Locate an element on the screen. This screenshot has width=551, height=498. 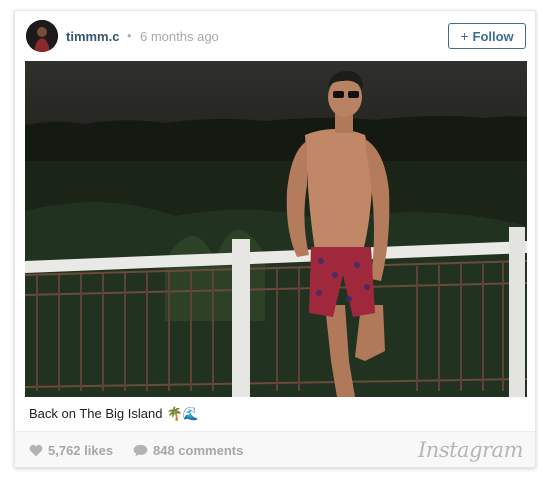
likes-label: 5,762 likes is located at coordinates (81, 450).